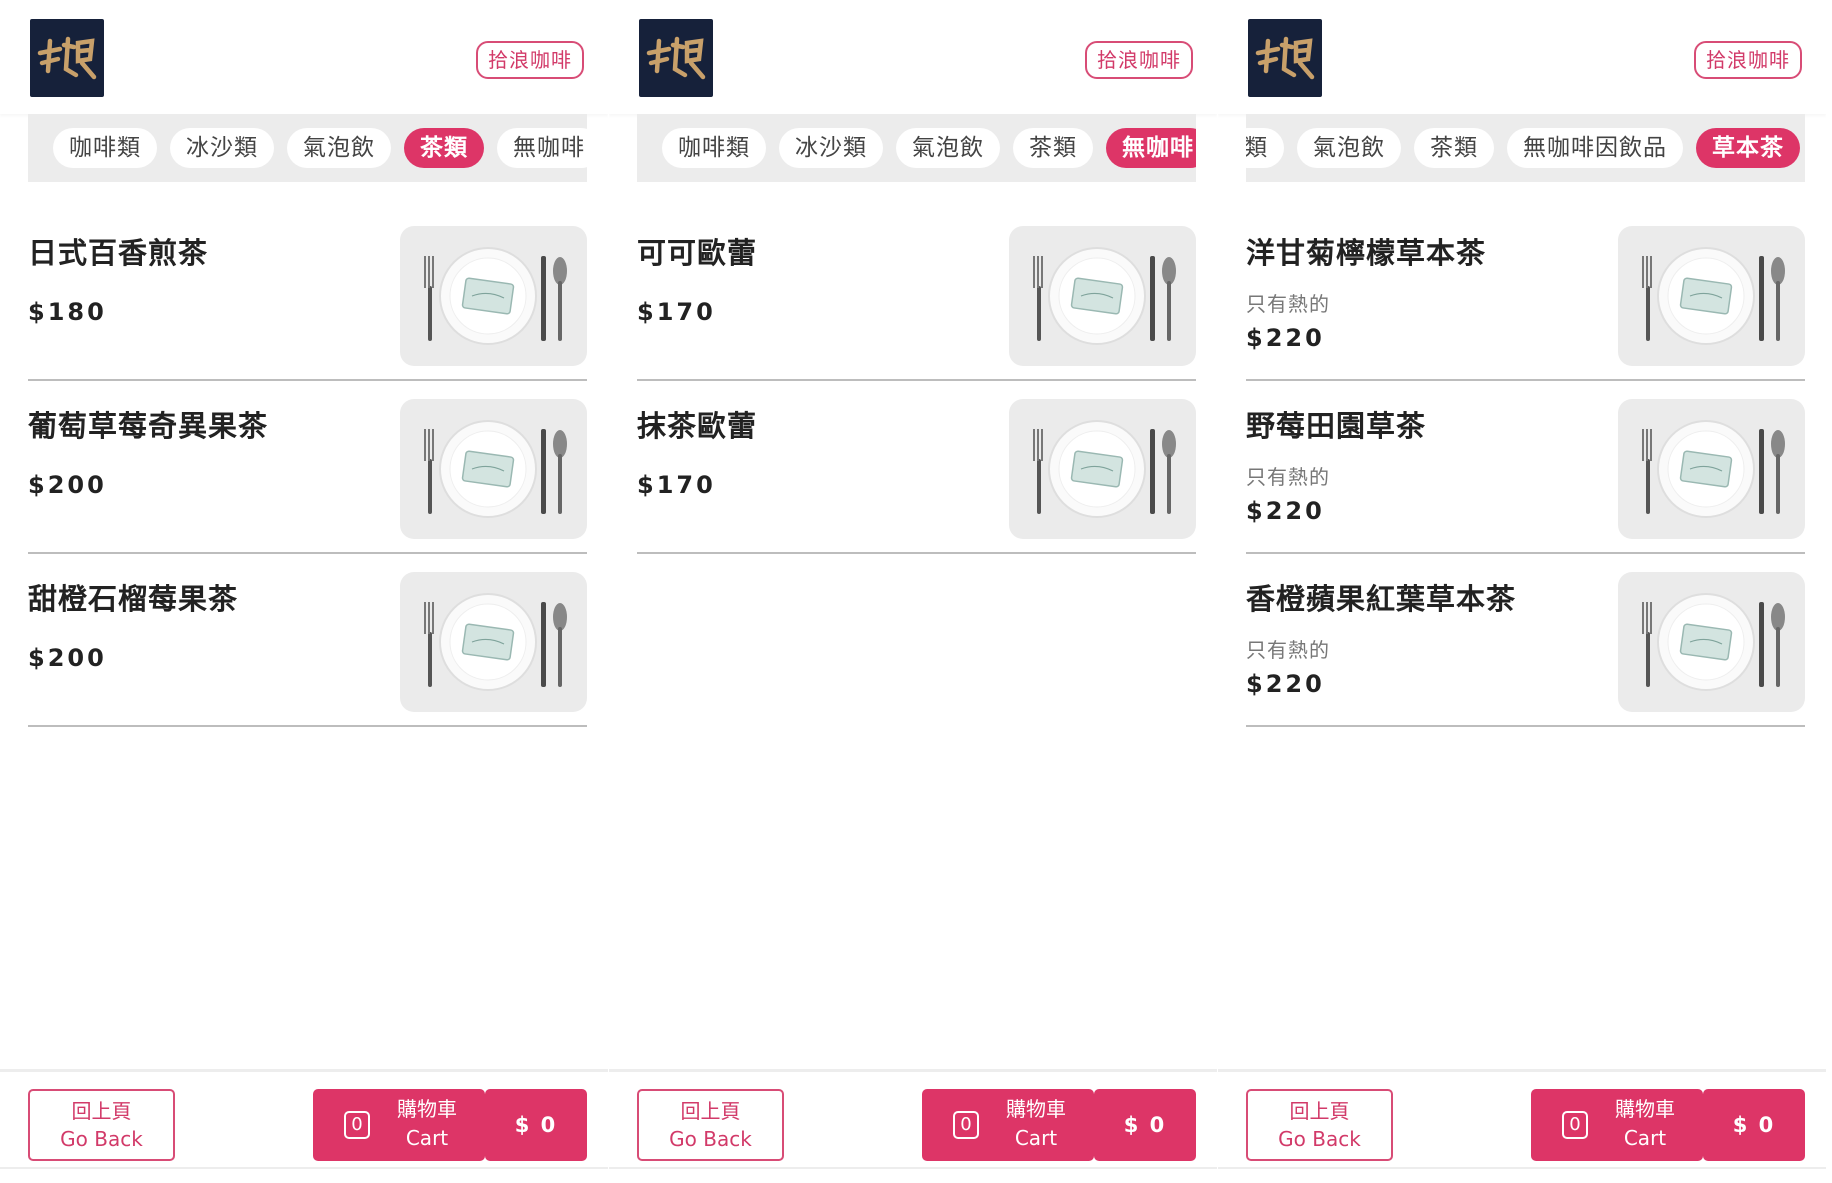  I want to click on item-name: 日式百香煎茶, so click(118, 253).